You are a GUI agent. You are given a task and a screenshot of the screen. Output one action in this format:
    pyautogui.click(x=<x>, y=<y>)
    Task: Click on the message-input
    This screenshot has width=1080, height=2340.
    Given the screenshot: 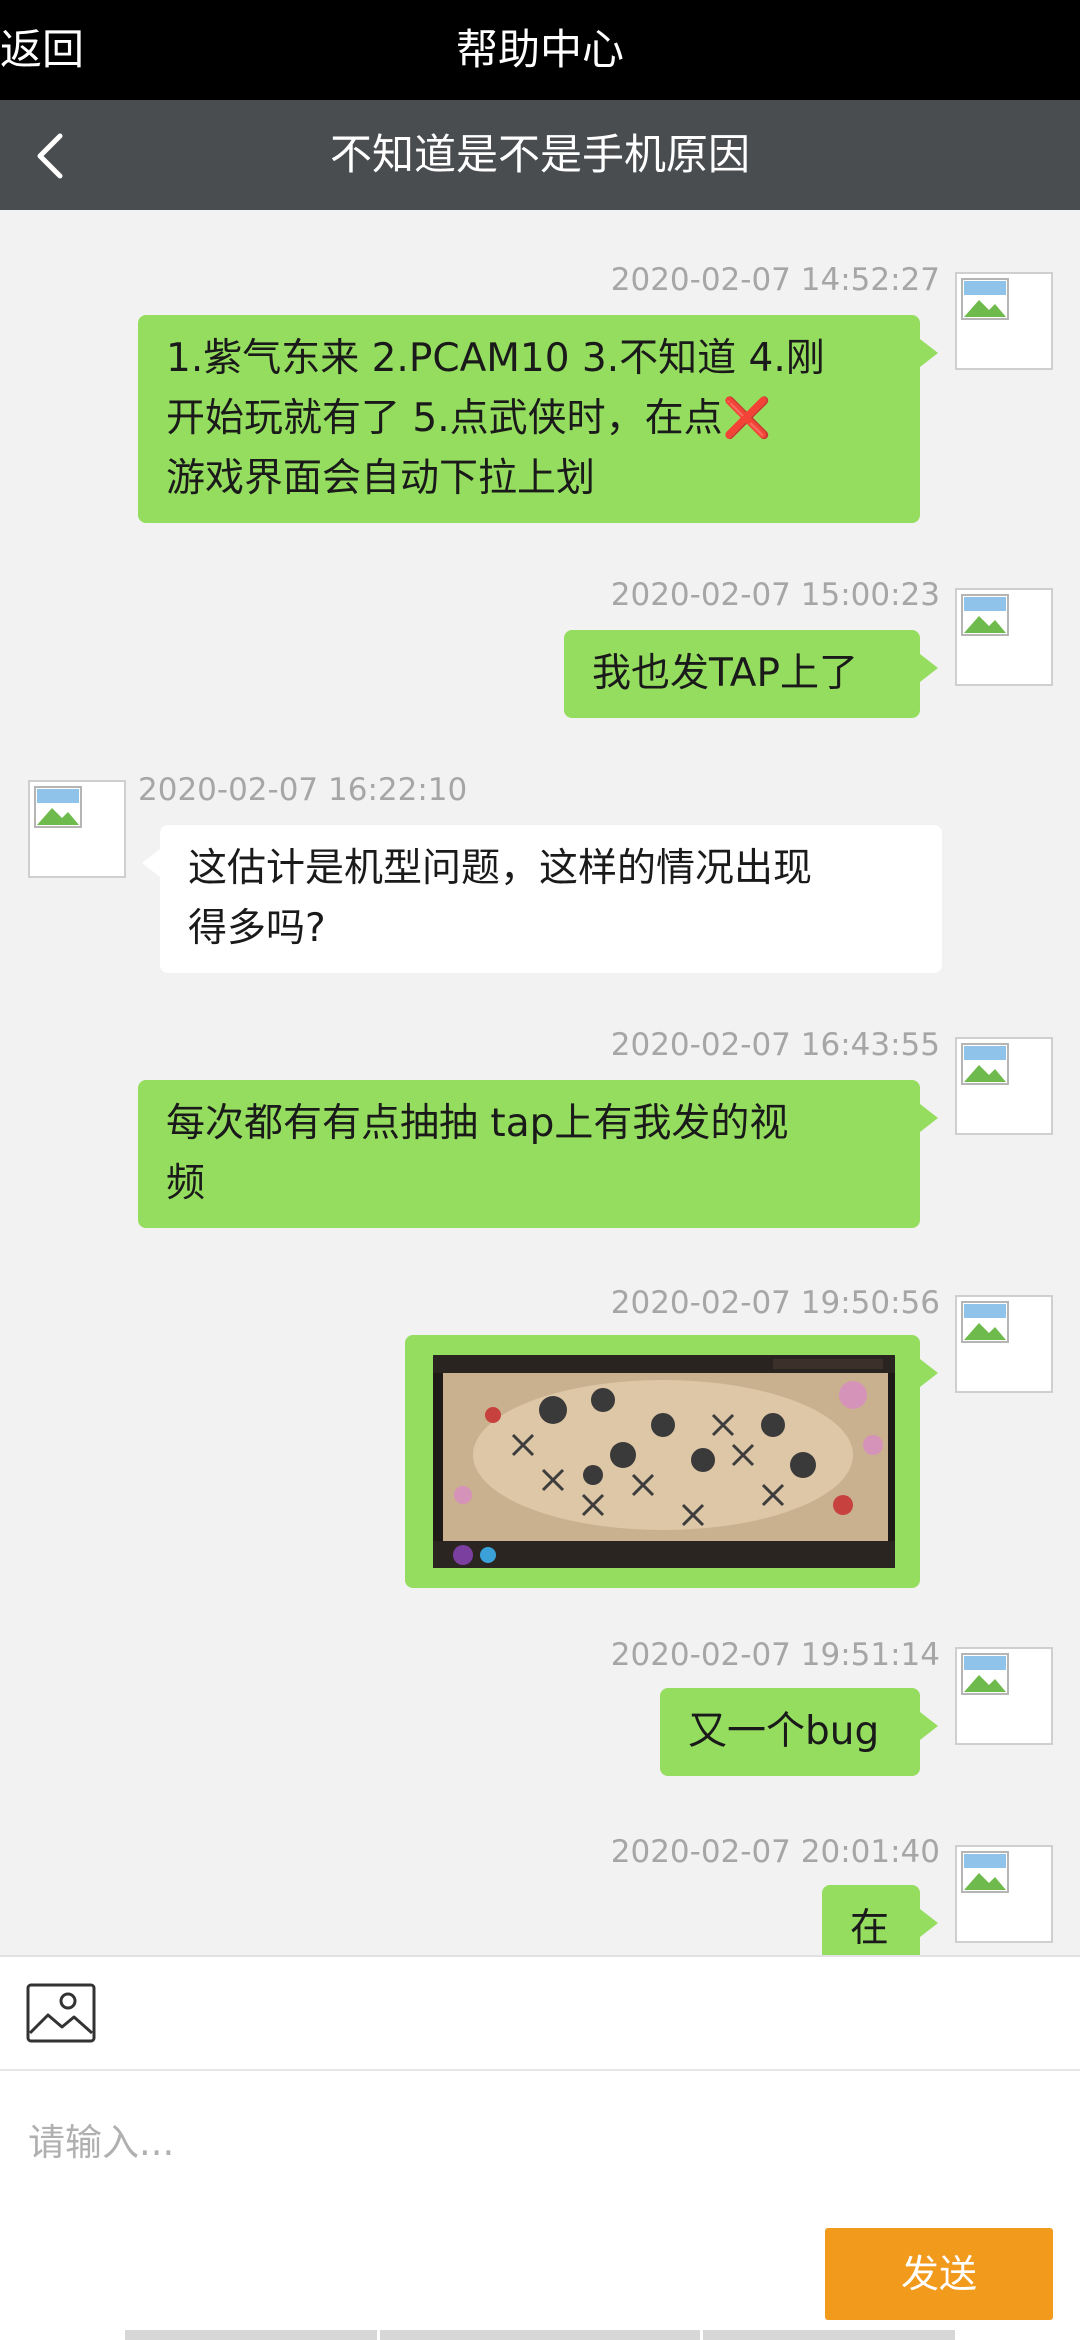 What is the action you would take?
    pyautogui.click(x=538, y=2142)
    